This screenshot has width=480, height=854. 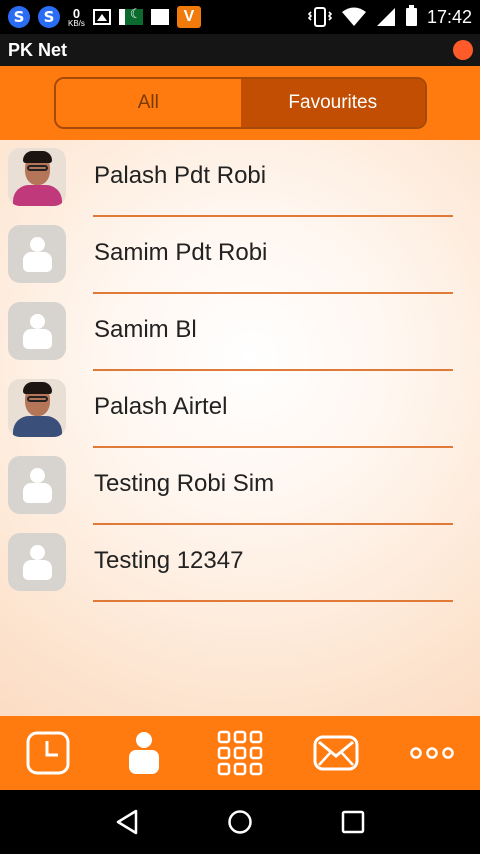 What do you see at coordinates (161, 406) in the screenshot?
I see `contact-name: Palash Airtel` at bounding box center [161, 406].